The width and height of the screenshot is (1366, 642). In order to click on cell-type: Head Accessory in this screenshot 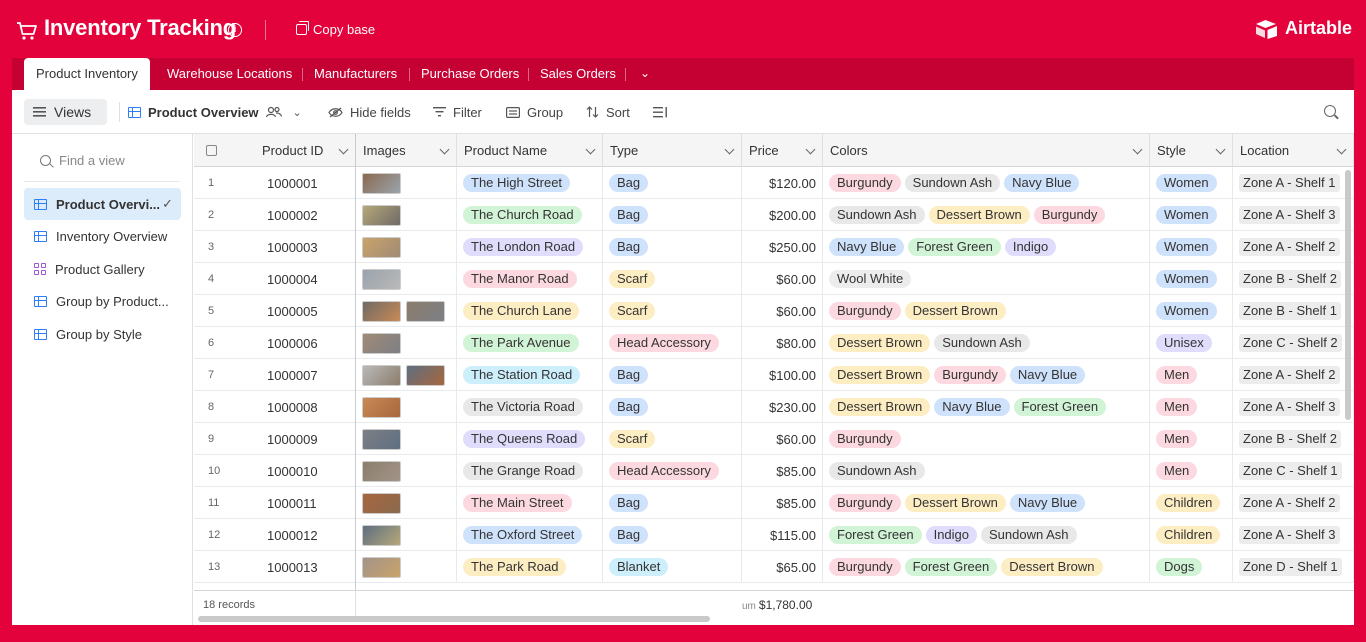, I will do `click(672, 343)`.